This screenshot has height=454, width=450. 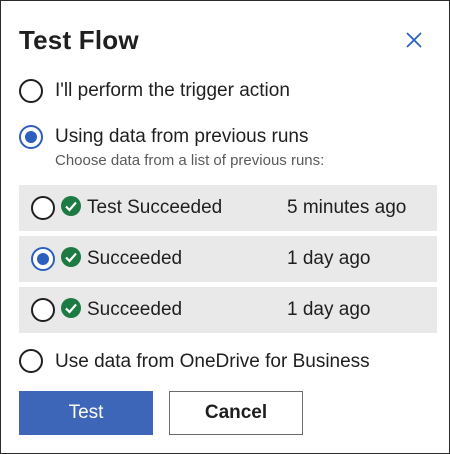 I want to click on radio-perform-trigger, so click(x=31, y=91).